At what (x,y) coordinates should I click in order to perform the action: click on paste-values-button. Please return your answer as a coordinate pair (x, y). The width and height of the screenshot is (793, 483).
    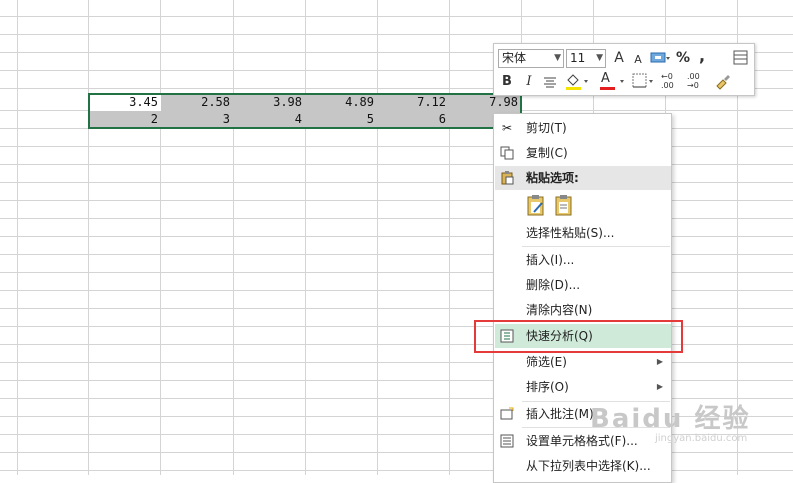
    Looking at the image, I should click on (565, 206).